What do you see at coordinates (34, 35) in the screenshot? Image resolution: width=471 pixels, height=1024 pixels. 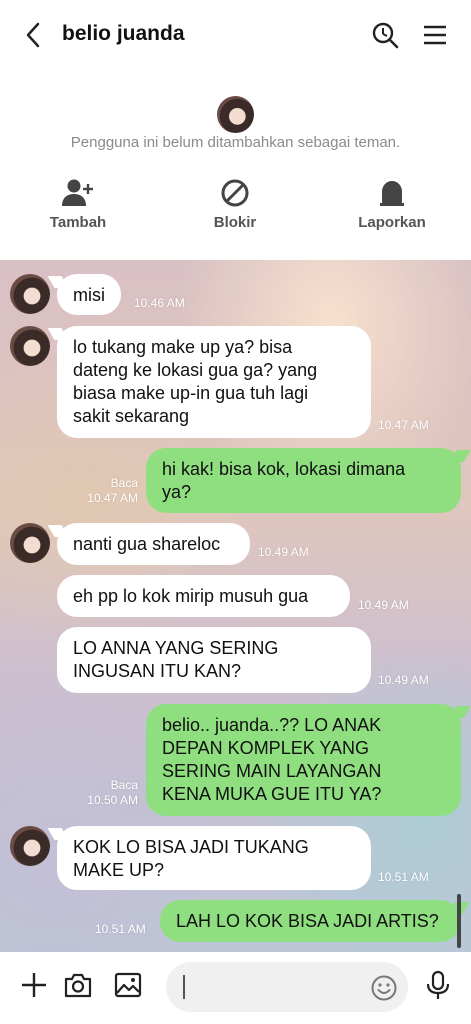 I see `back-arrow-icon` at bounding box center [34, 35].